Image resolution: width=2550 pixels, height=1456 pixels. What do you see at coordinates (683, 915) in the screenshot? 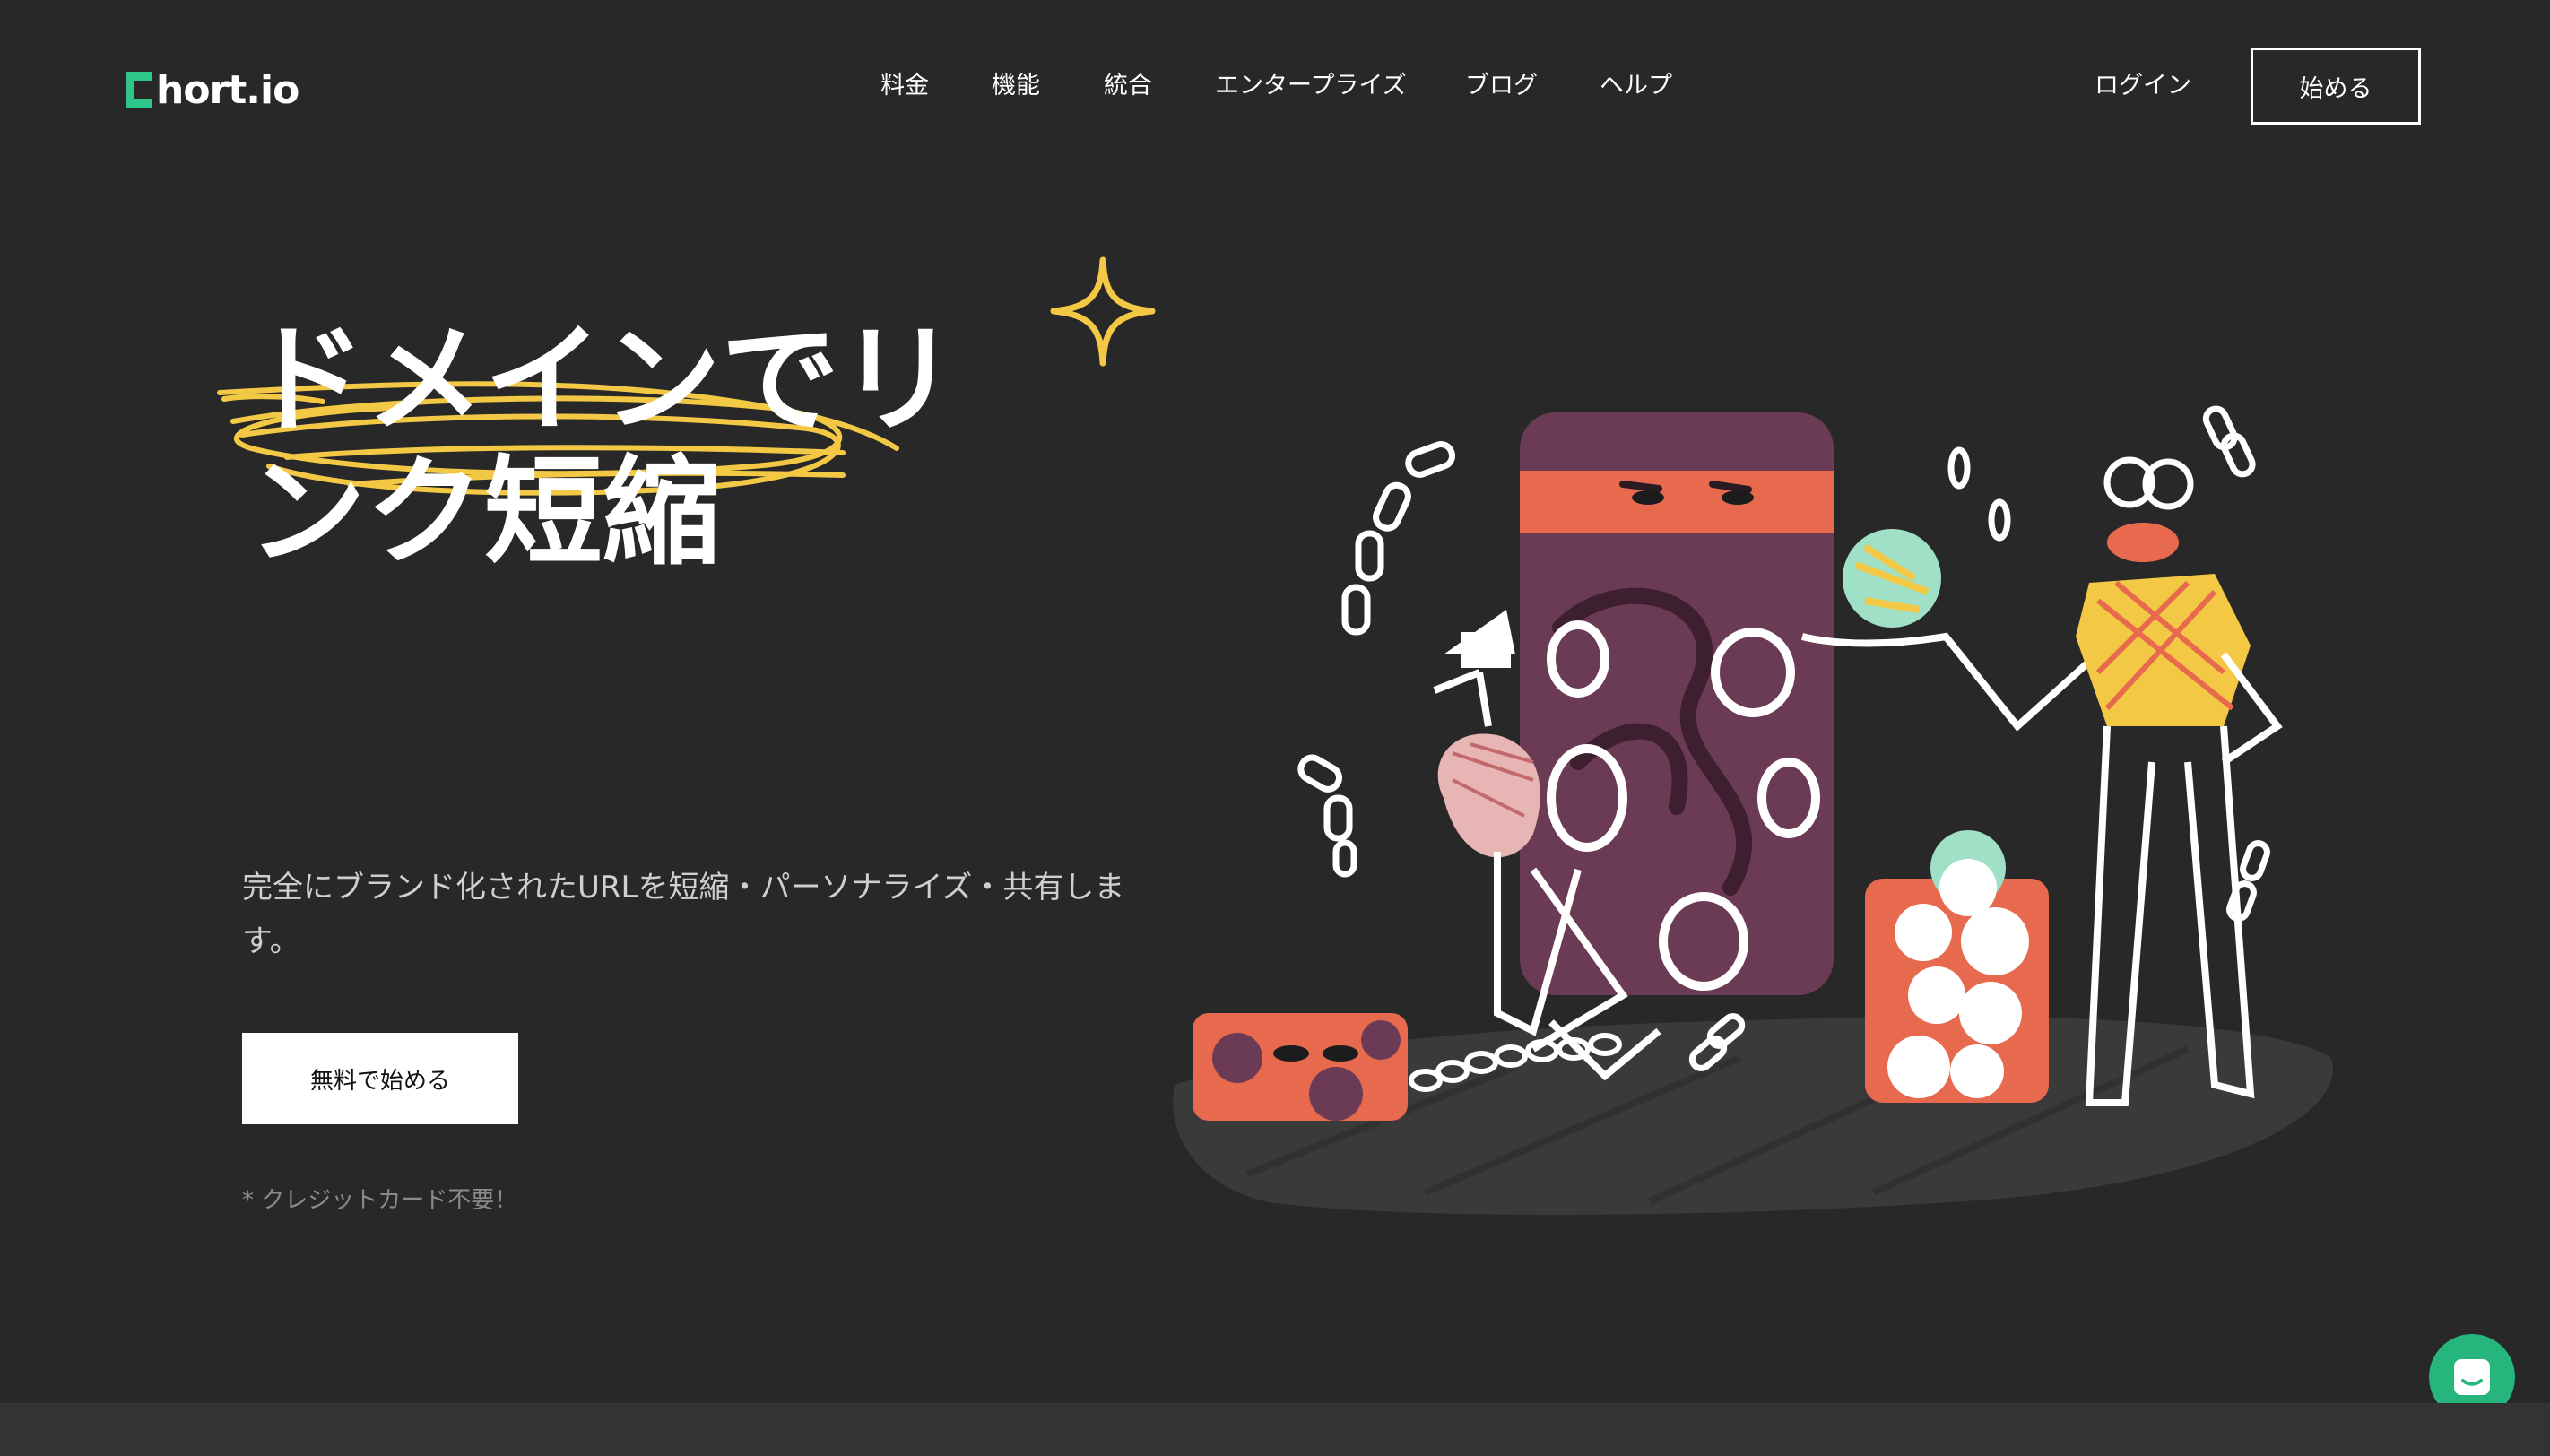
I see `hero-description: 完全にブランド化されたURLを短縮・パーソナライズ・共有します。` at bounding box center [683, 915].